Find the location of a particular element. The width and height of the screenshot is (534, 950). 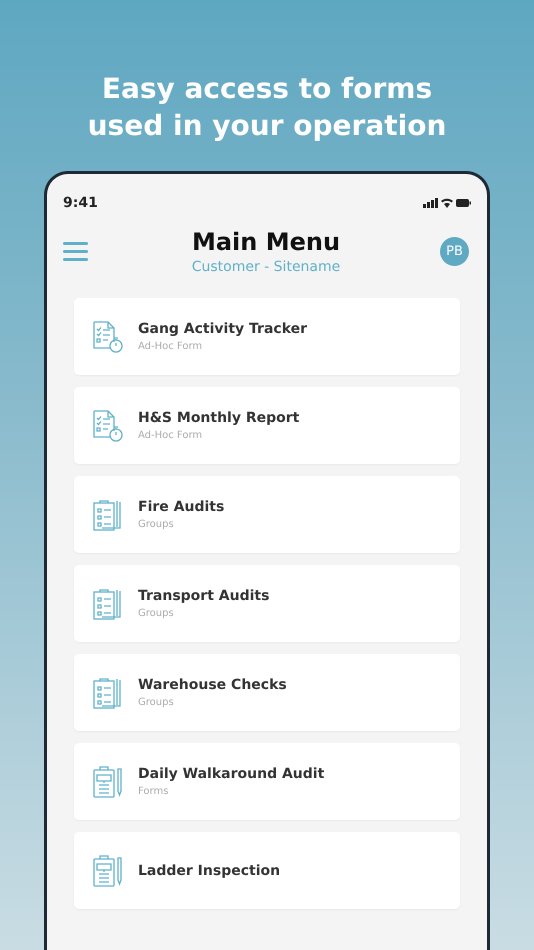

item-title: Warehouse Checks is located at coordinates (212, 685).